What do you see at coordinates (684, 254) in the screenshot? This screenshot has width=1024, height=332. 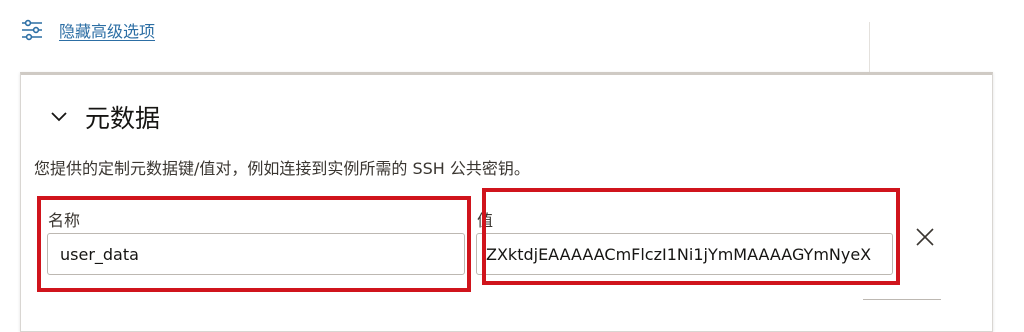 I see `value-field` at bounding box center [684, 254].